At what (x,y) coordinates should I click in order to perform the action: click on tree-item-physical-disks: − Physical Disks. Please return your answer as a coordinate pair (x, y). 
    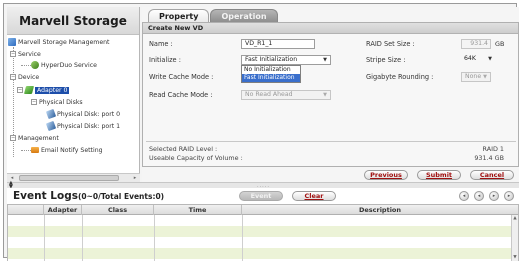
    Looking at the image, I should click on (57, 102).